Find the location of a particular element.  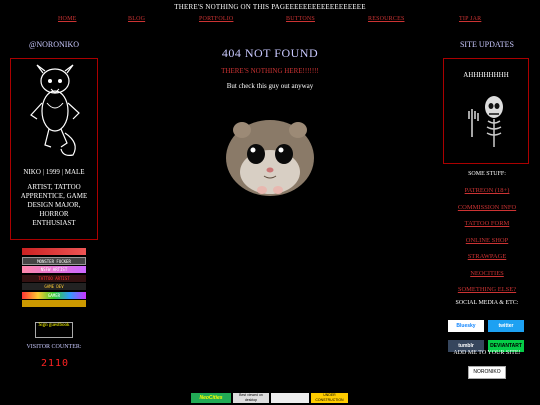

profile-line-3: APPRENTICE, GAME is located at coordinates (54, 196).